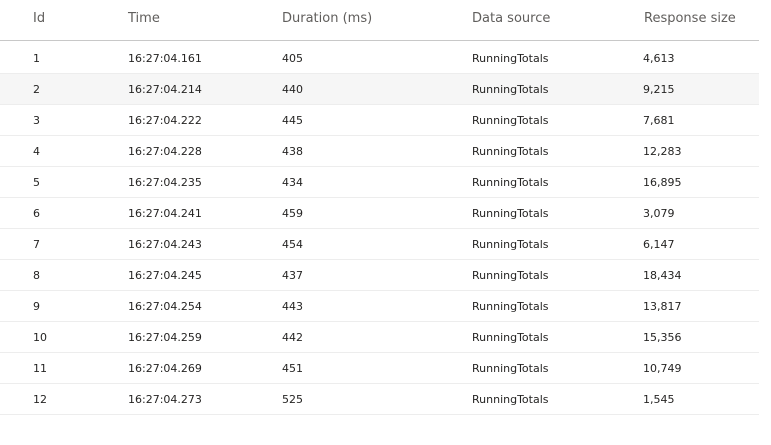  Describe the element at coordinates (379, 244) in the screenshot. I see `table-row: 7 16:27:04.243 454 RunningTotals 6,147` at that location.